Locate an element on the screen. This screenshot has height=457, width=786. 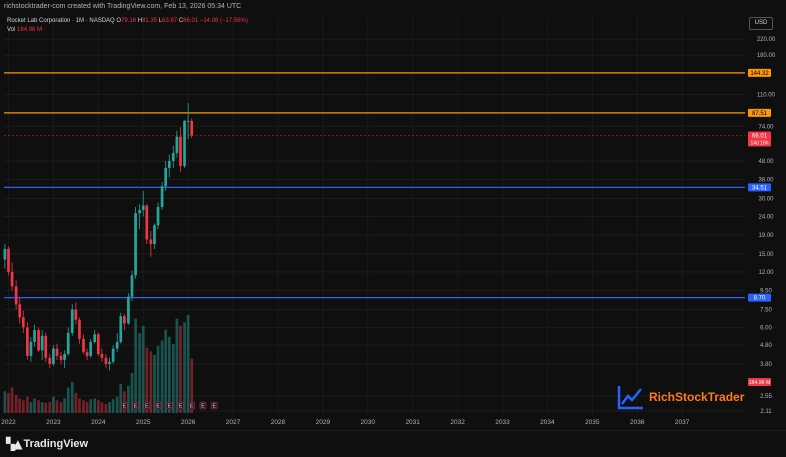
currency-button: USD is located at coordinates (761, 23).